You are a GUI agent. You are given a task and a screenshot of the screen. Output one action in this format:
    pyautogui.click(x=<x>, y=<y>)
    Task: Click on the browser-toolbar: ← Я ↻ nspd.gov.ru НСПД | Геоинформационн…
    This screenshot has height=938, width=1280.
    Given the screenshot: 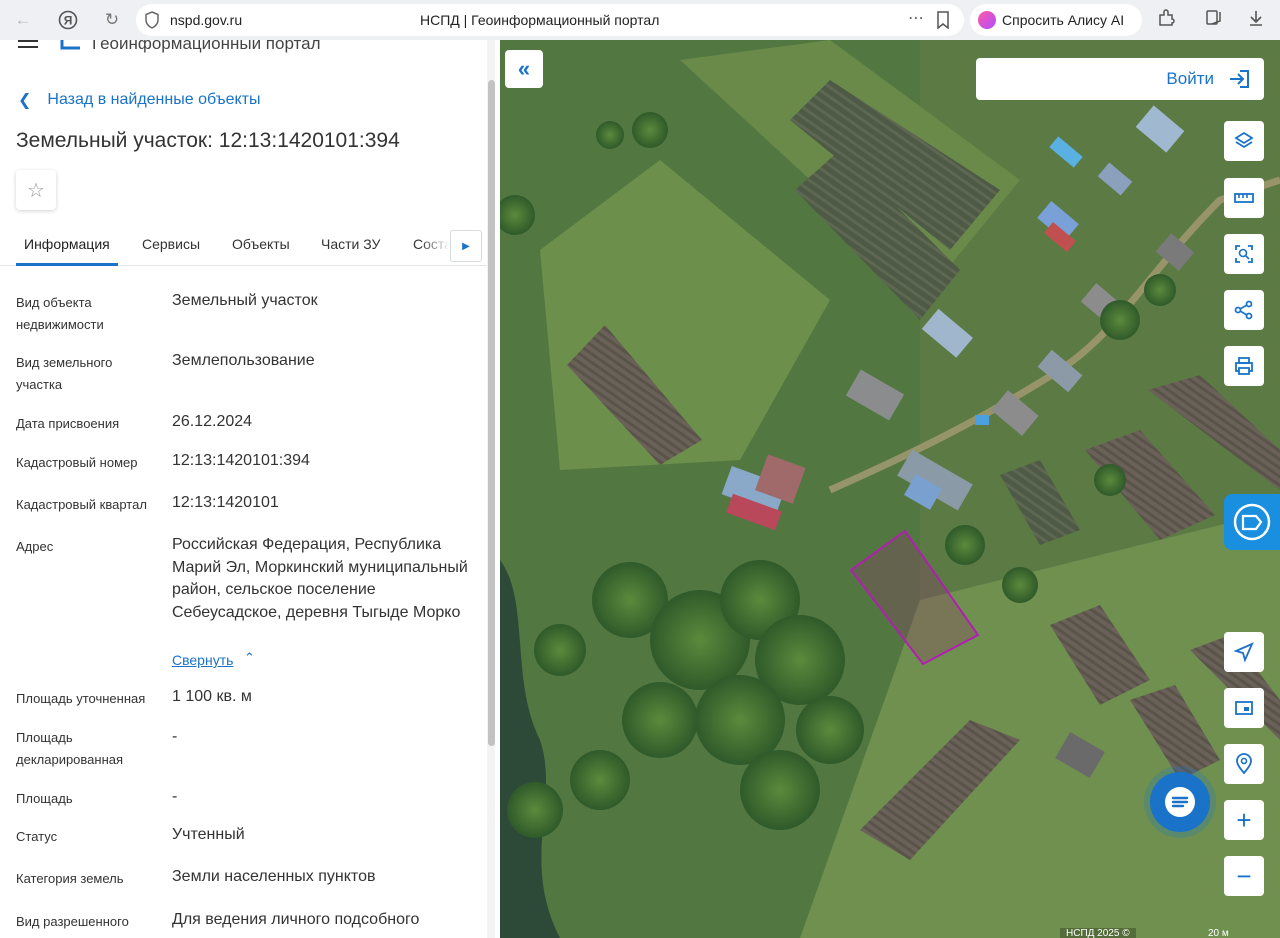 What is the action you would take?
    pyautogui.click(x=640, y=20)
    